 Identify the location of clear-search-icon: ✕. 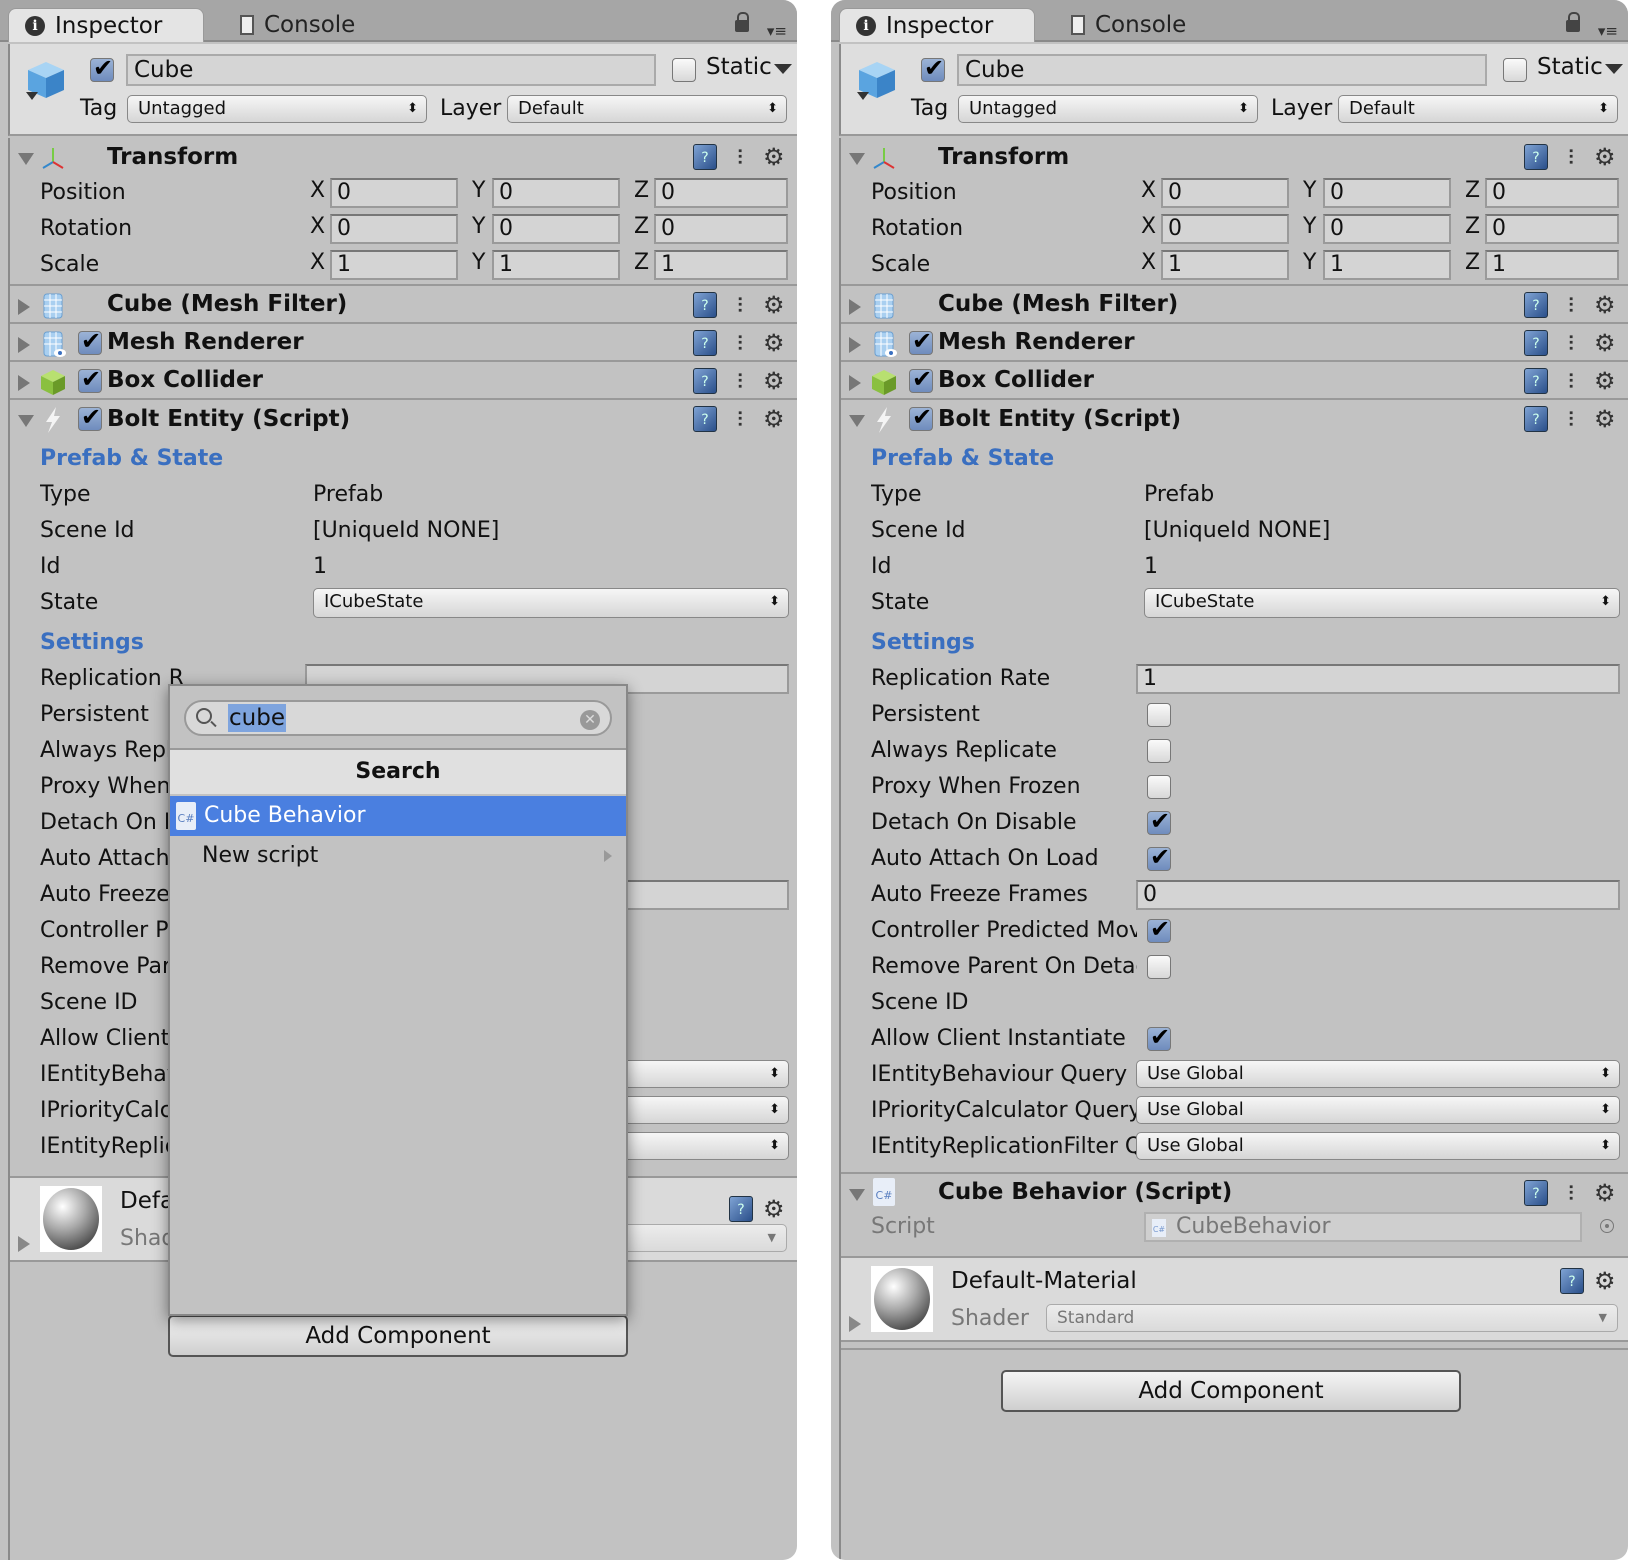
(590, 720).